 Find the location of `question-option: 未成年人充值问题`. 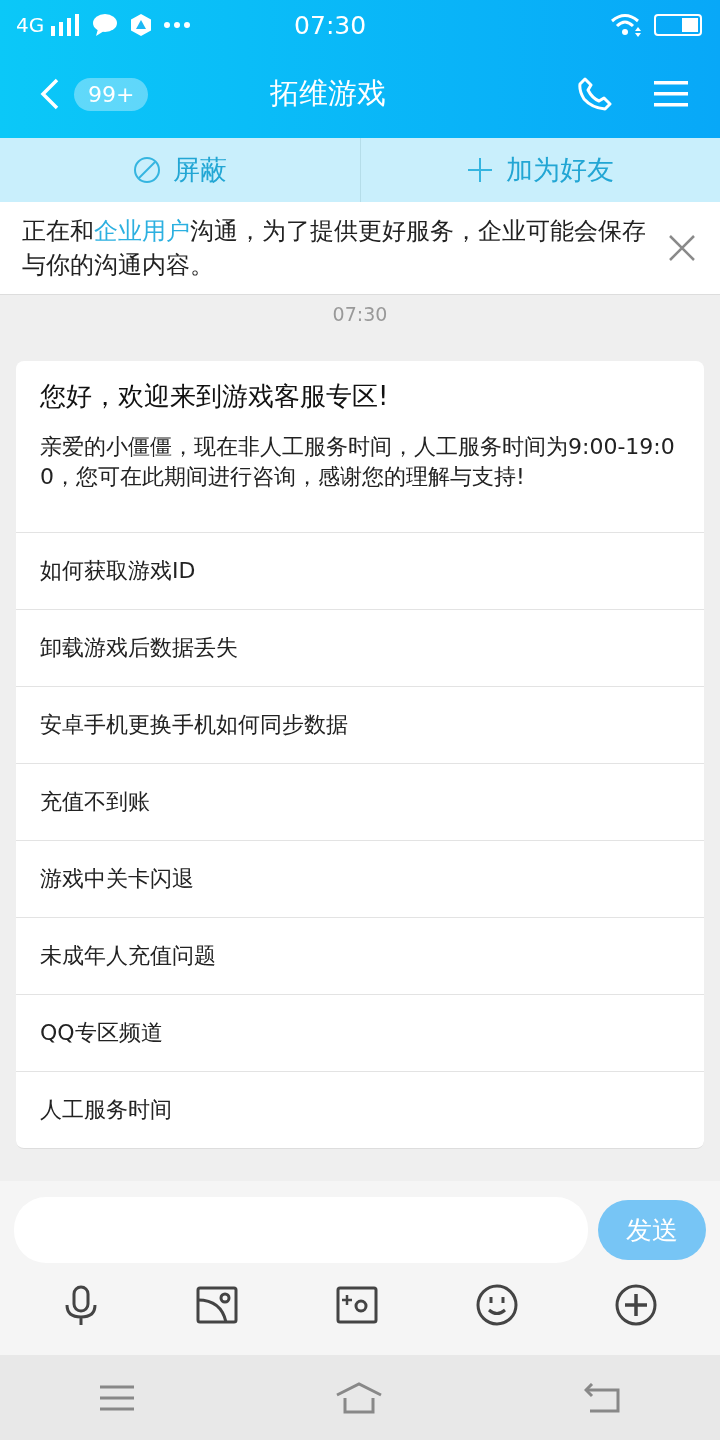

question-option: 未成年人充值问题 is located at coordinates (360, 956).